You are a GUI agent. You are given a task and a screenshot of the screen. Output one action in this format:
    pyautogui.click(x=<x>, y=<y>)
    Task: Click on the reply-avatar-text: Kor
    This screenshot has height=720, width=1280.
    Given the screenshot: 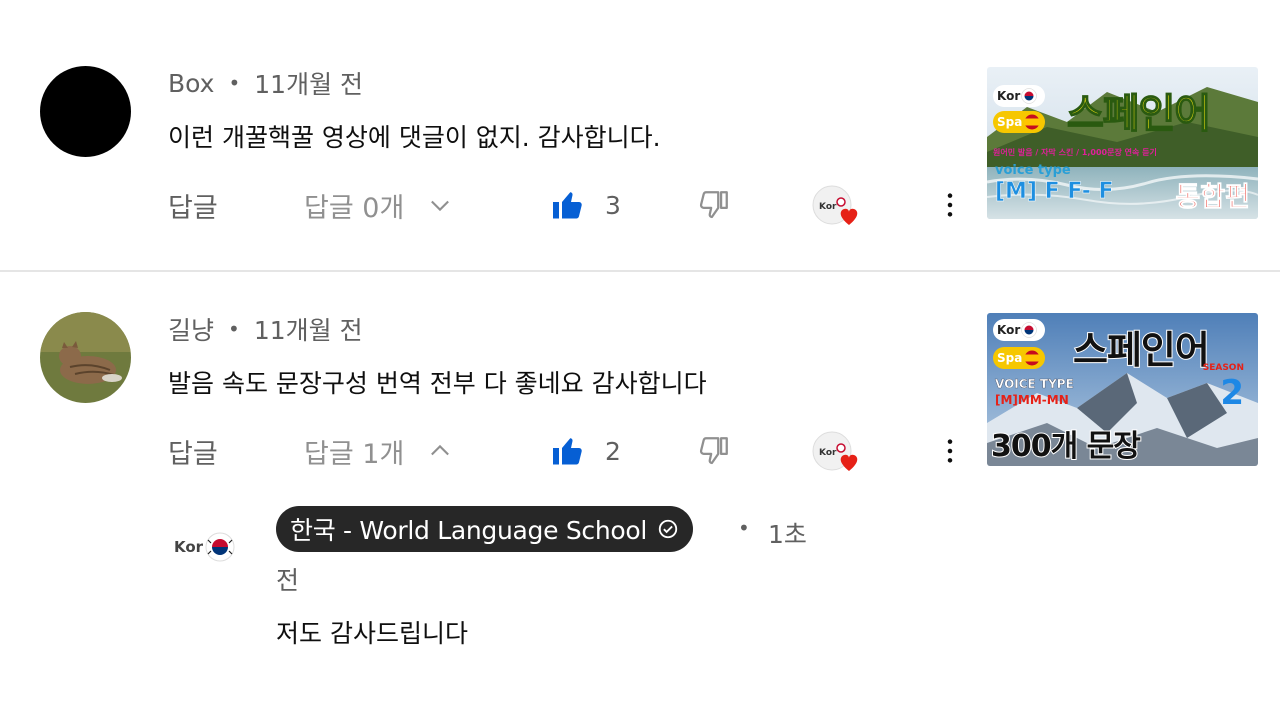 What is the action you would take?
    pyautogui.click(x=189, y=547)
    